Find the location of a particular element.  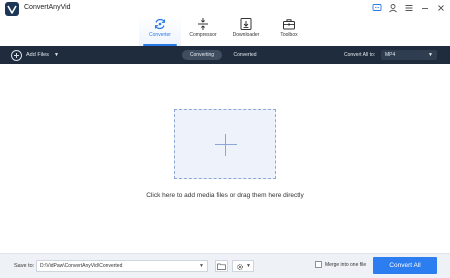

open-folder-button is located at coordinates (221, 266).